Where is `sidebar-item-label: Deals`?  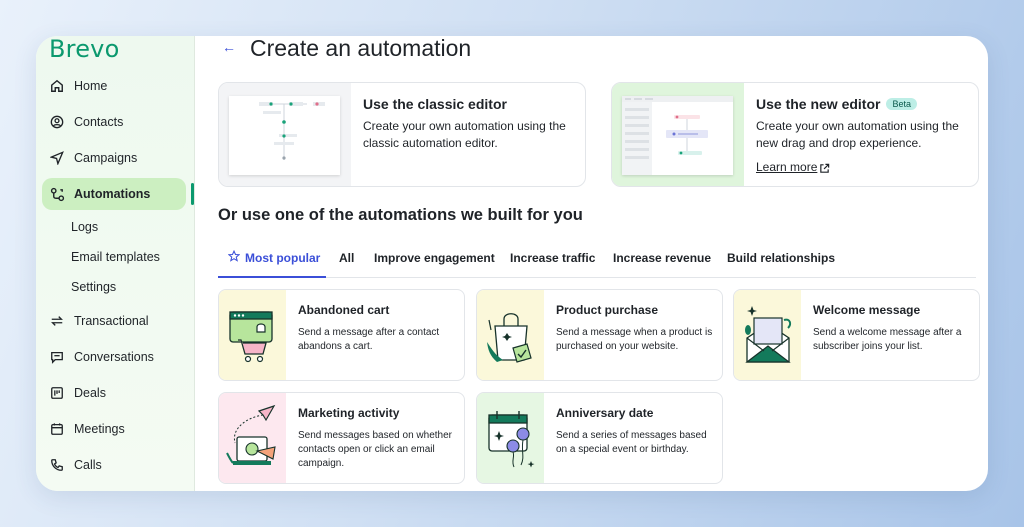 sidebar-item-label: Deals is located at coordinates (90, 393).